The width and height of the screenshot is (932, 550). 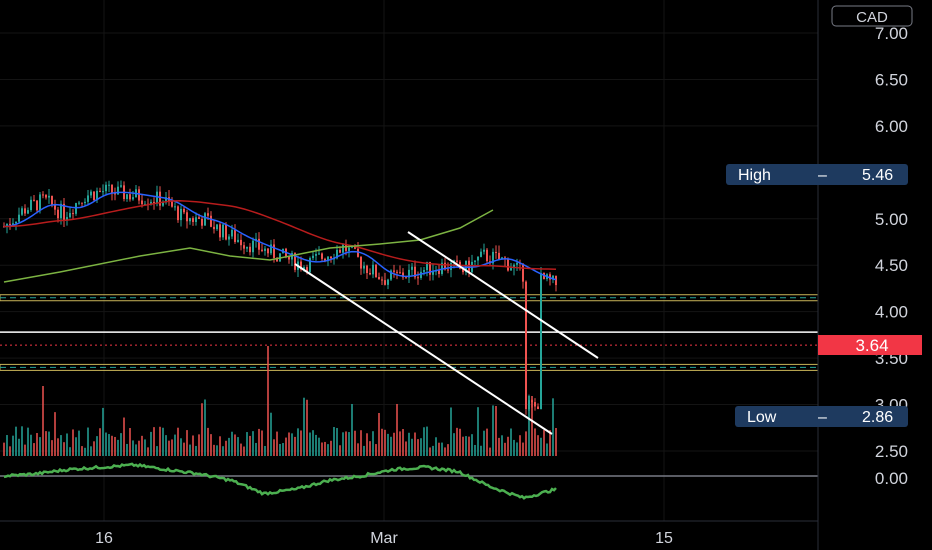 What do you see at coordinates (384, 538) in the screenshot?
I see `time-tick-label: Mar` at bounding box center [384, 538].